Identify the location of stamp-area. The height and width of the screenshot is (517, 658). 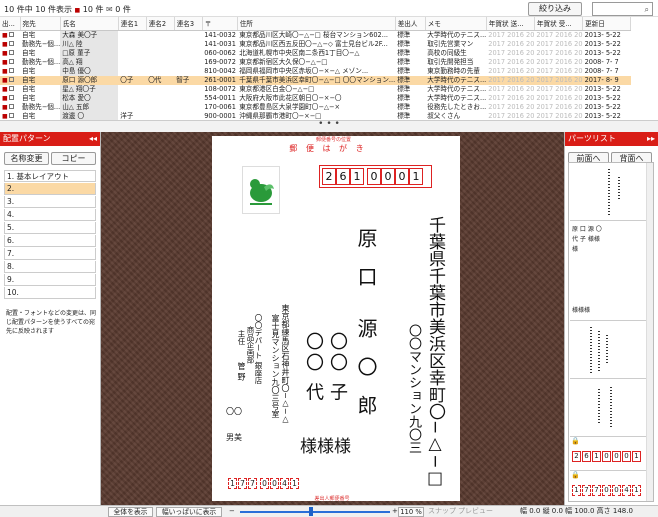
(261, 190).